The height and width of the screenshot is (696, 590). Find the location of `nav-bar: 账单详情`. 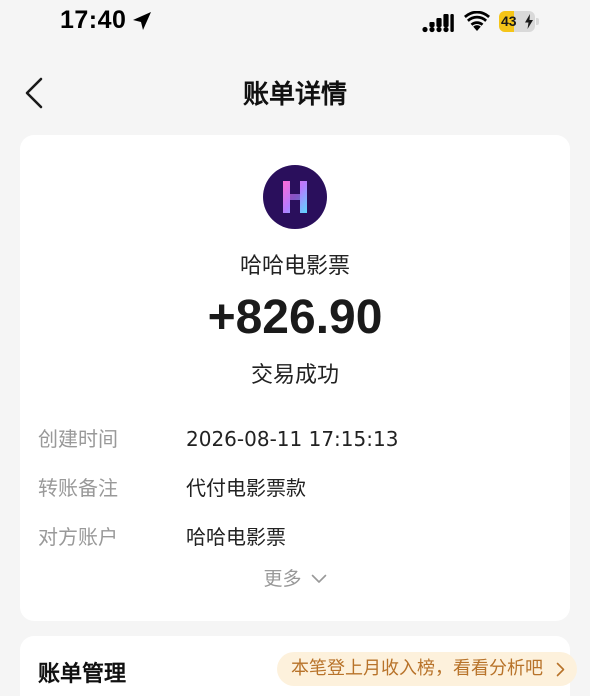

nav-bar: 账单详情 is located at coordinates (295, 92).